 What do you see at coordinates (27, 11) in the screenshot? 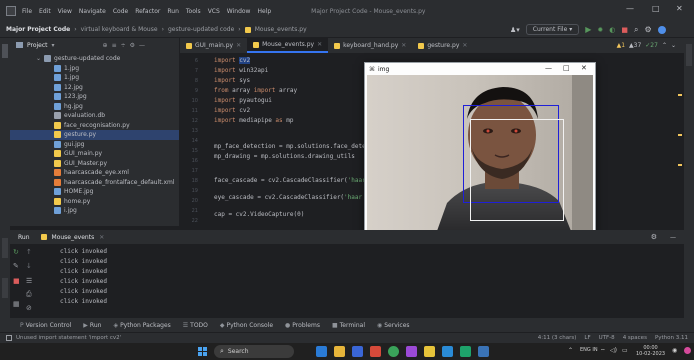
I see `menu-file: File` at bounding box center [27, 11].